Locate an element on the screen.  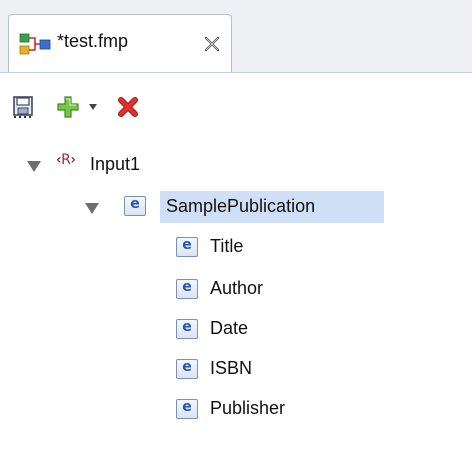
close-icon is located at coordinates (212, 44).